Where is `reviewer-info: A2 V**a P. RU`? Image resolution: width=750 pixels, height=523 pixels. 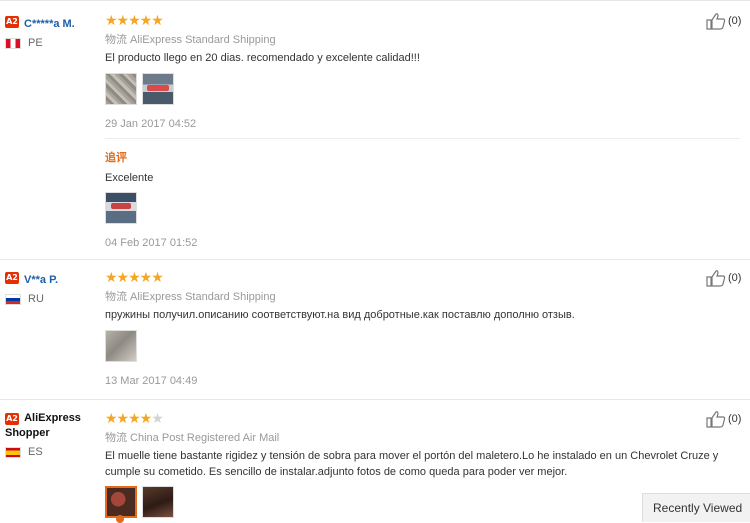
reviewer-info: A2 V**a P. RU is located at coordinates (52, 287).